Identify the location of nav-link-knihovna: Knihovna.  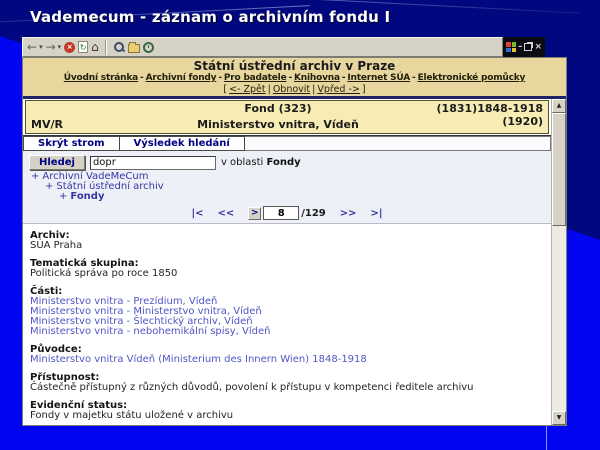
(317, 78).